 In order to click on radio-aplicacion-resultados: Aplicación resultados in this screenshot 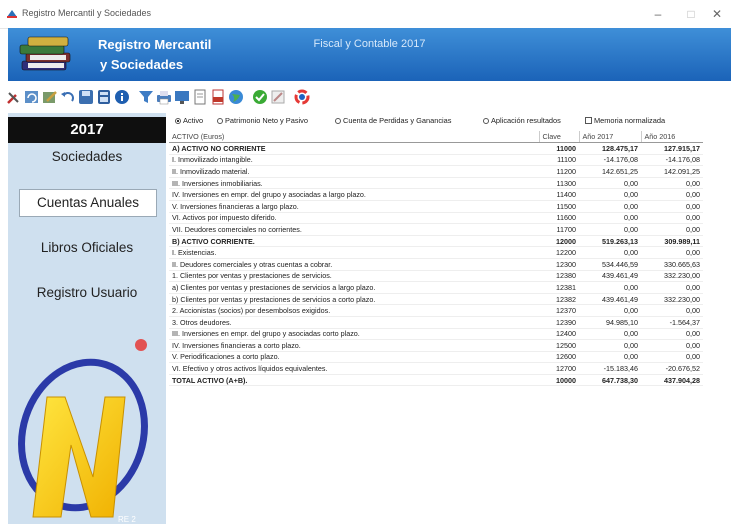, I will do `click(522, 120)`.